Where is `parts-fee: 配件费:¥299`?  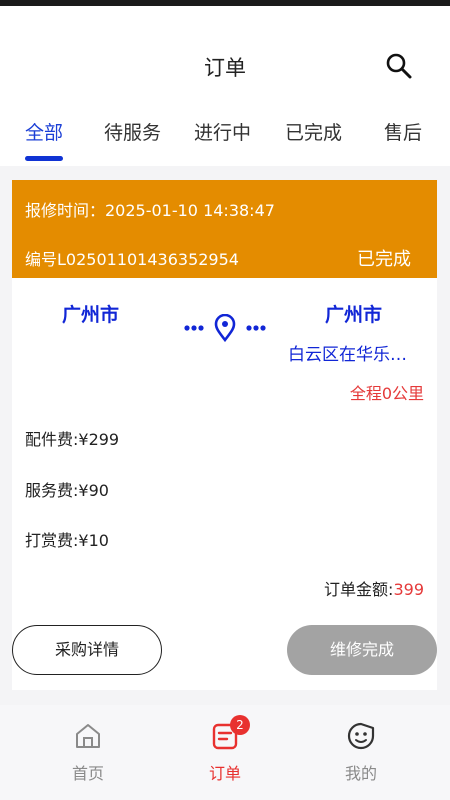 parts-fee: 配件费:¥299 is located at coordinates (72, 439).